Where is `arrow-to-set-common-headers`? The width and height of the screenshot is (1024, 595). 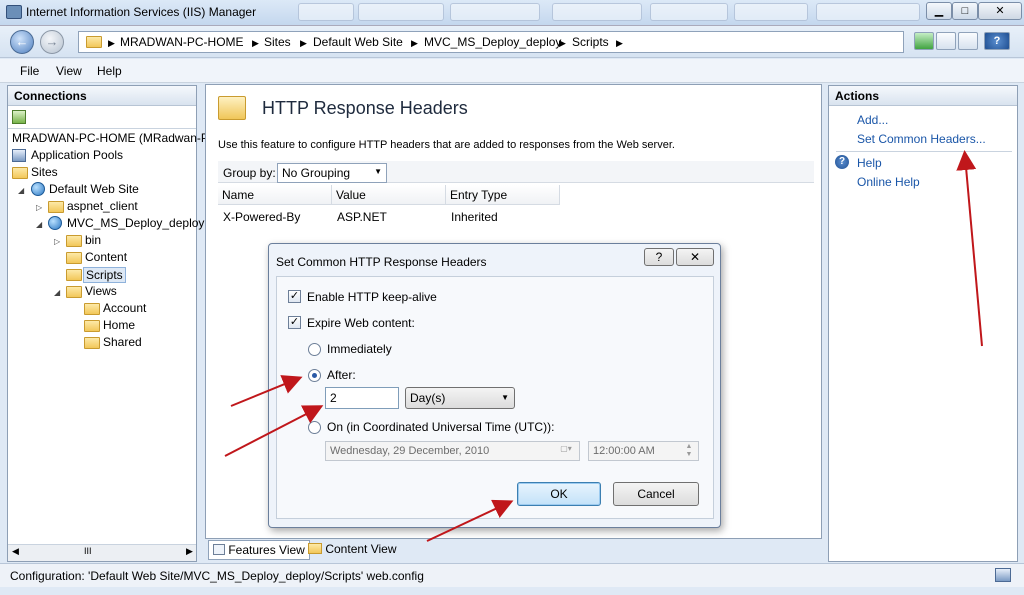 arrow-to-set-common-headers is located at coordinates (969, 248).